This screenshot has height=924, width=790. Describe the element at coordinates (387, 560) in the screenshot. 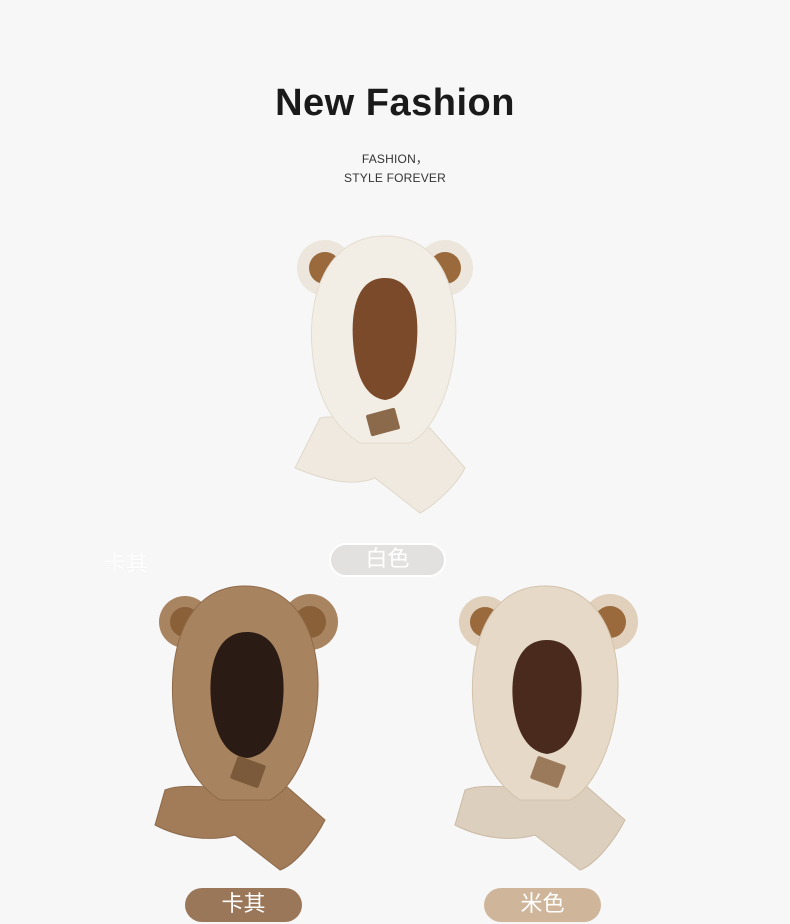

I see `color-option-white: 白色` at that location.